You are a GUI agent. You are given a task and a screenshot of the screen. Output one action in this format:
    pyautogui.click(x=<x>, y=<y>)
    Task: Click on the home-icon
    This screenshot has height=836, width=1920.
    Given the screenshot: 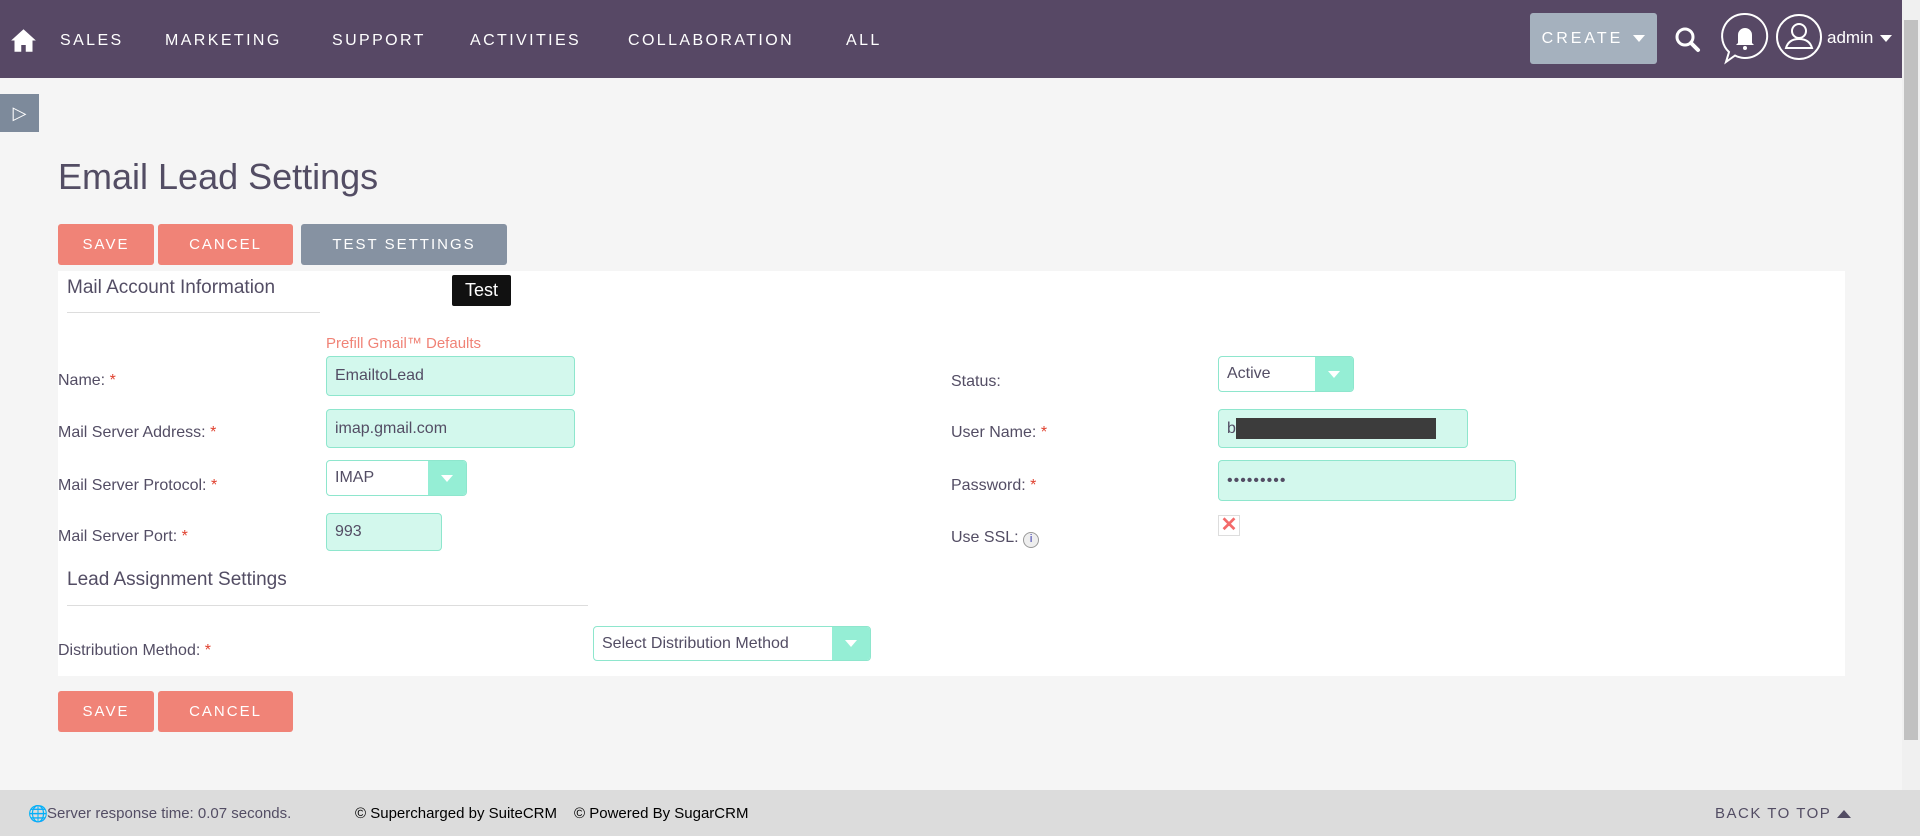 What is the action you would take?
    pyautogui.click(x=23, y=40)
    